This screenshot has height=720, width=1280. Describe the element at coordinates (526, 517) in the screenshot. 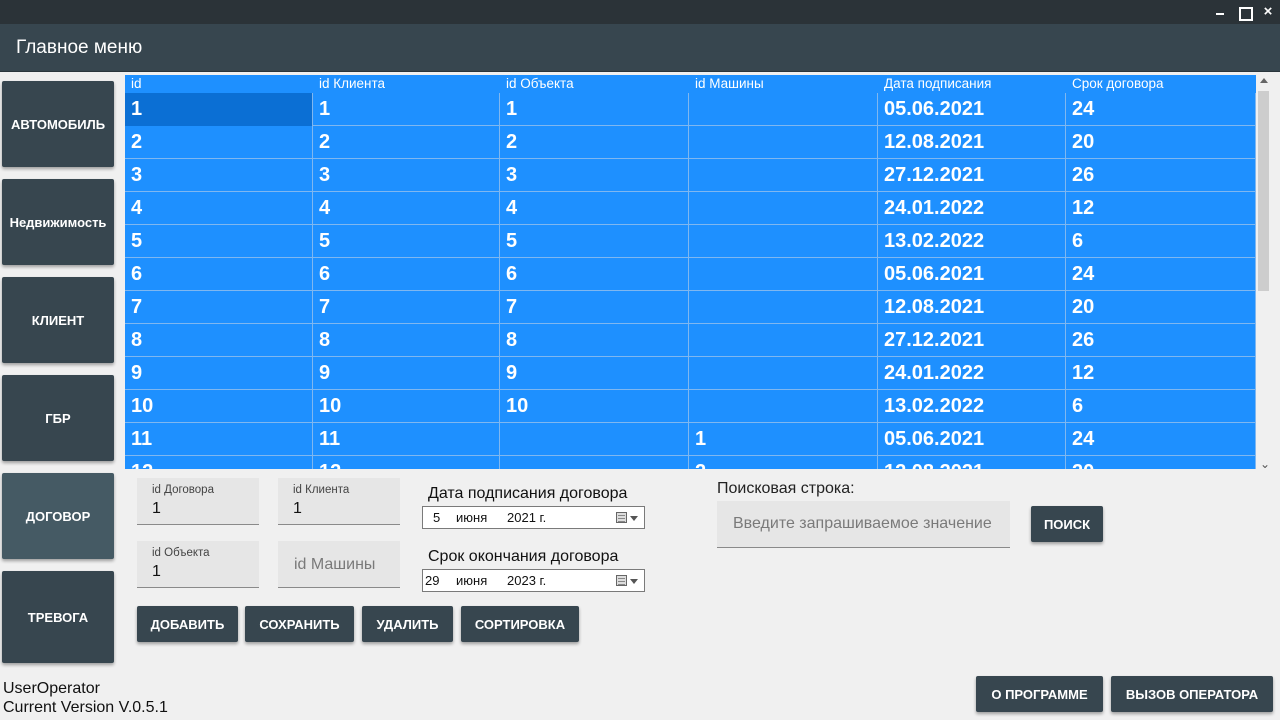

I see `sign-date-year: 2021 г.` at that location.